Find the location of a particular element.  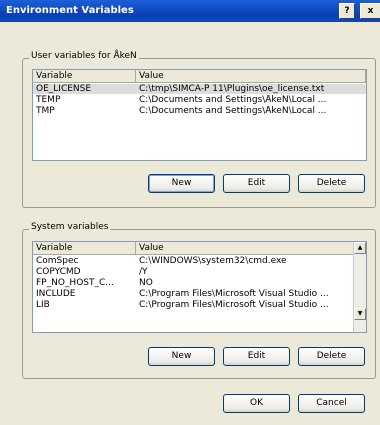

variable-value: /Y is located at coordinates (143, 272).